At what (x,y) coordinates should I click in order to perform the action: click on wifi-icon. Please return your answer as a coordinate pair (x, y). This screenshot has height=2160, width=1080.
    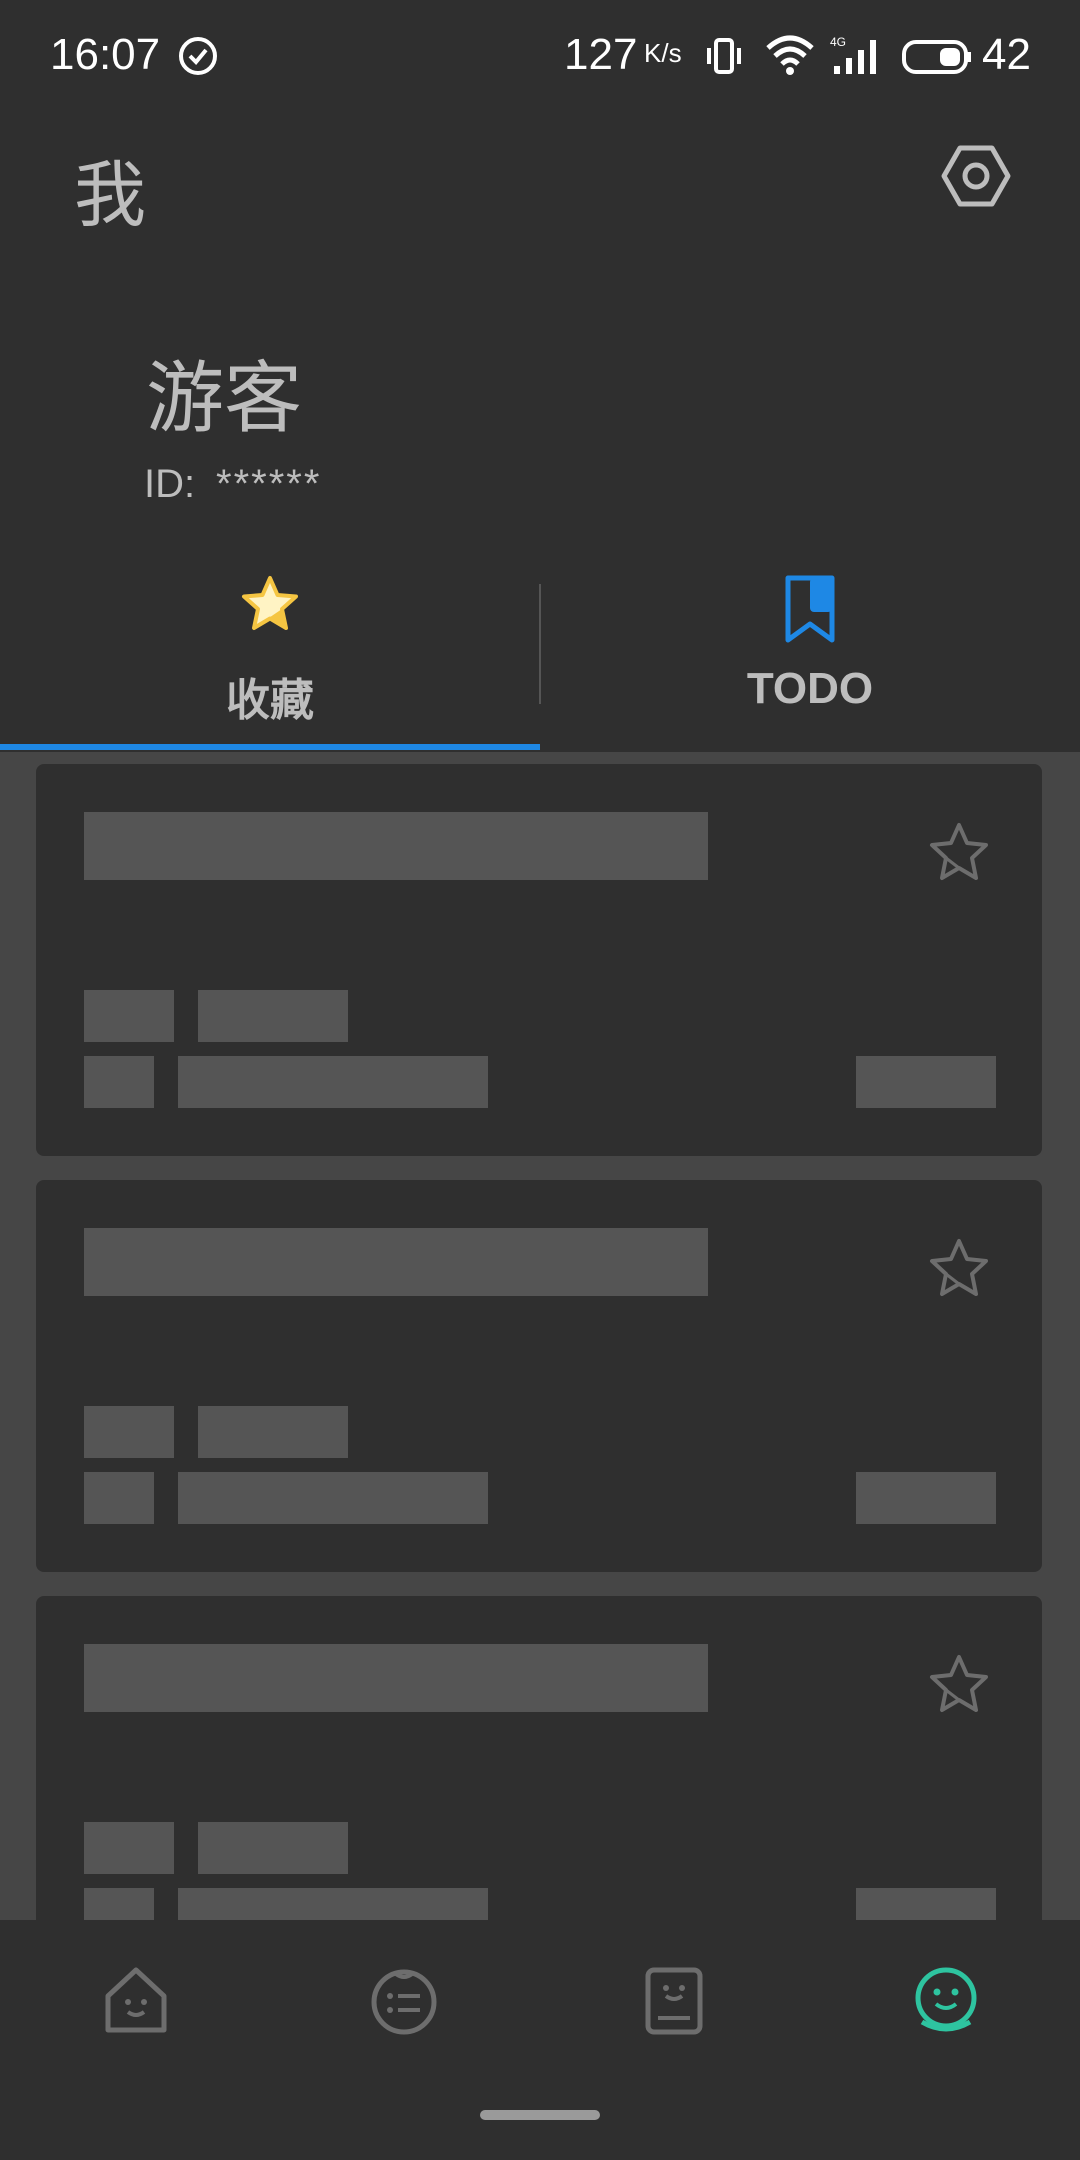
    Looking at the image, I should click on (790, 58).